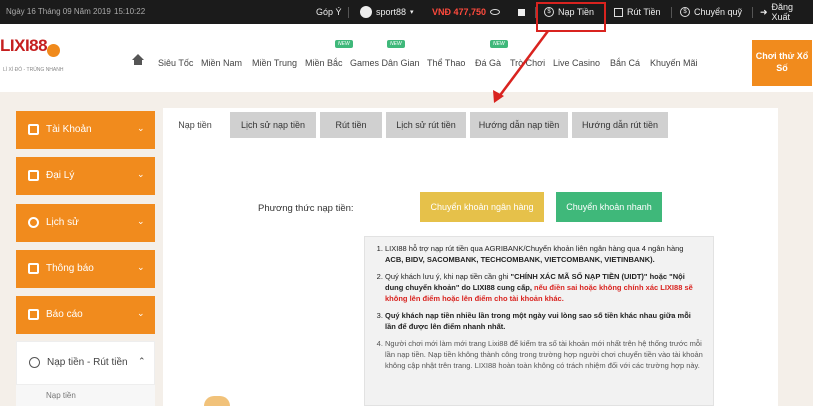 This screenshot has width=813, height=406. Describe the element at coordinates (576, 63) in the screenshot. I see `nav-live-casino: Live Casino` at that location.